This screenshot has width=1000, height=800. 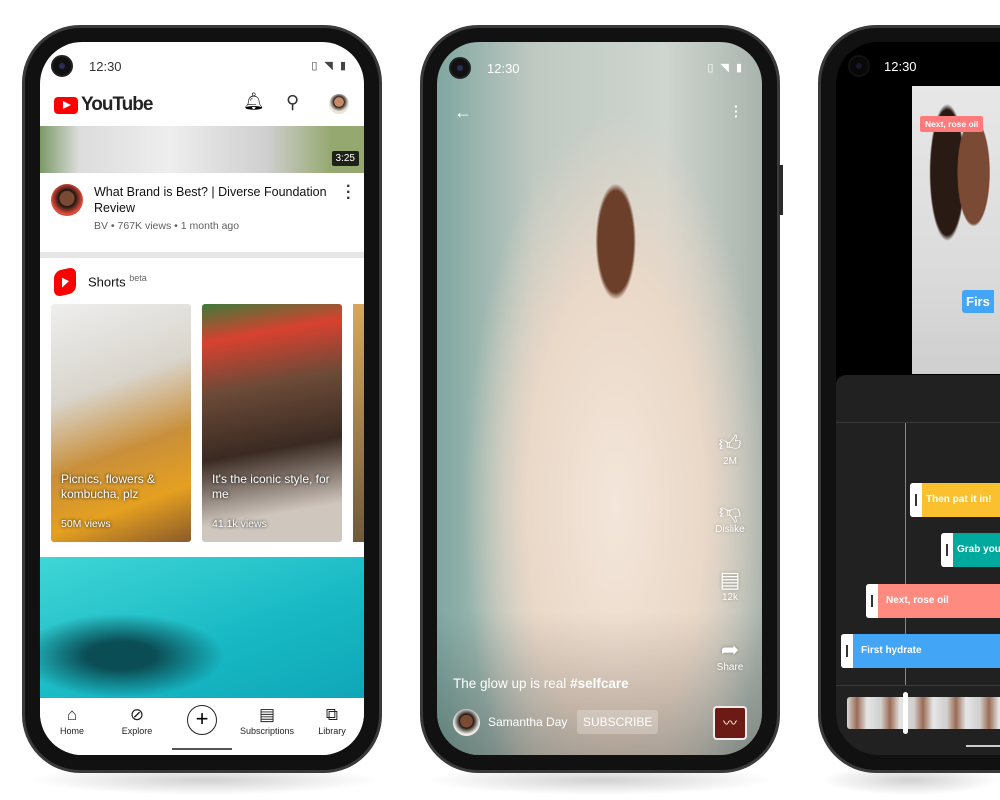 What do you see at coordinates (271, 486) in the screenshot?
I see `short-title: It's the iconic style, for me` at bounding box center [271, 486].